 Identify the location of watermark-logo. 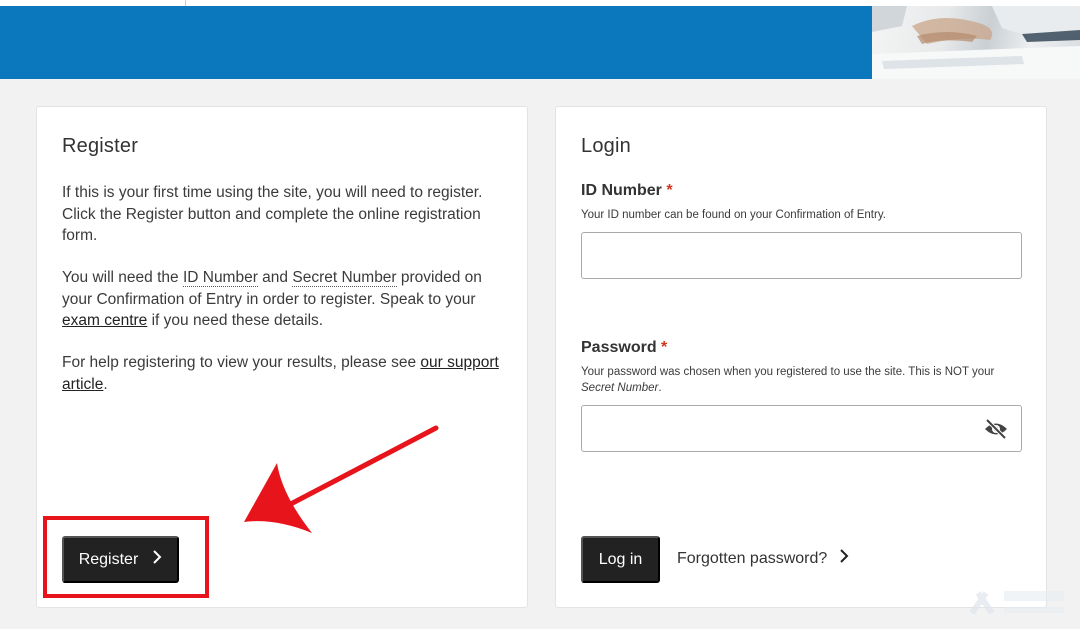
(1016, 603).